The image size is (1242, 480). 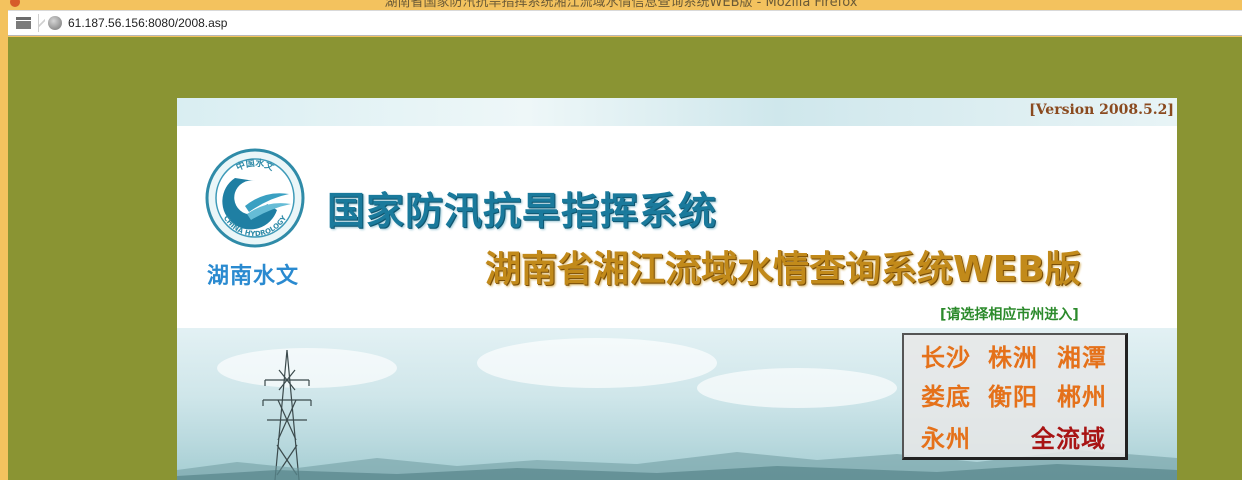 I want to click on city-link-hengyang: 衡阳, so click(x=1013, y=394).